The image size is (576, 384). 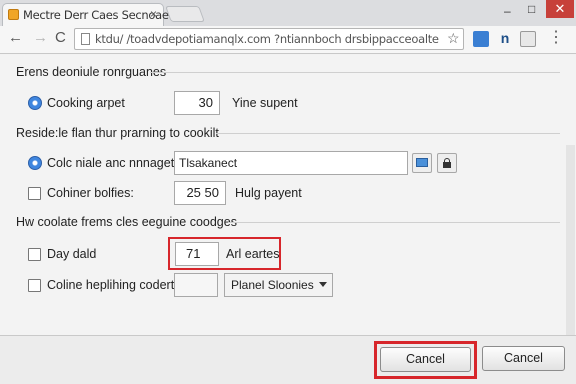 I want to click on coline-value-input, so click(x=196, y=285).